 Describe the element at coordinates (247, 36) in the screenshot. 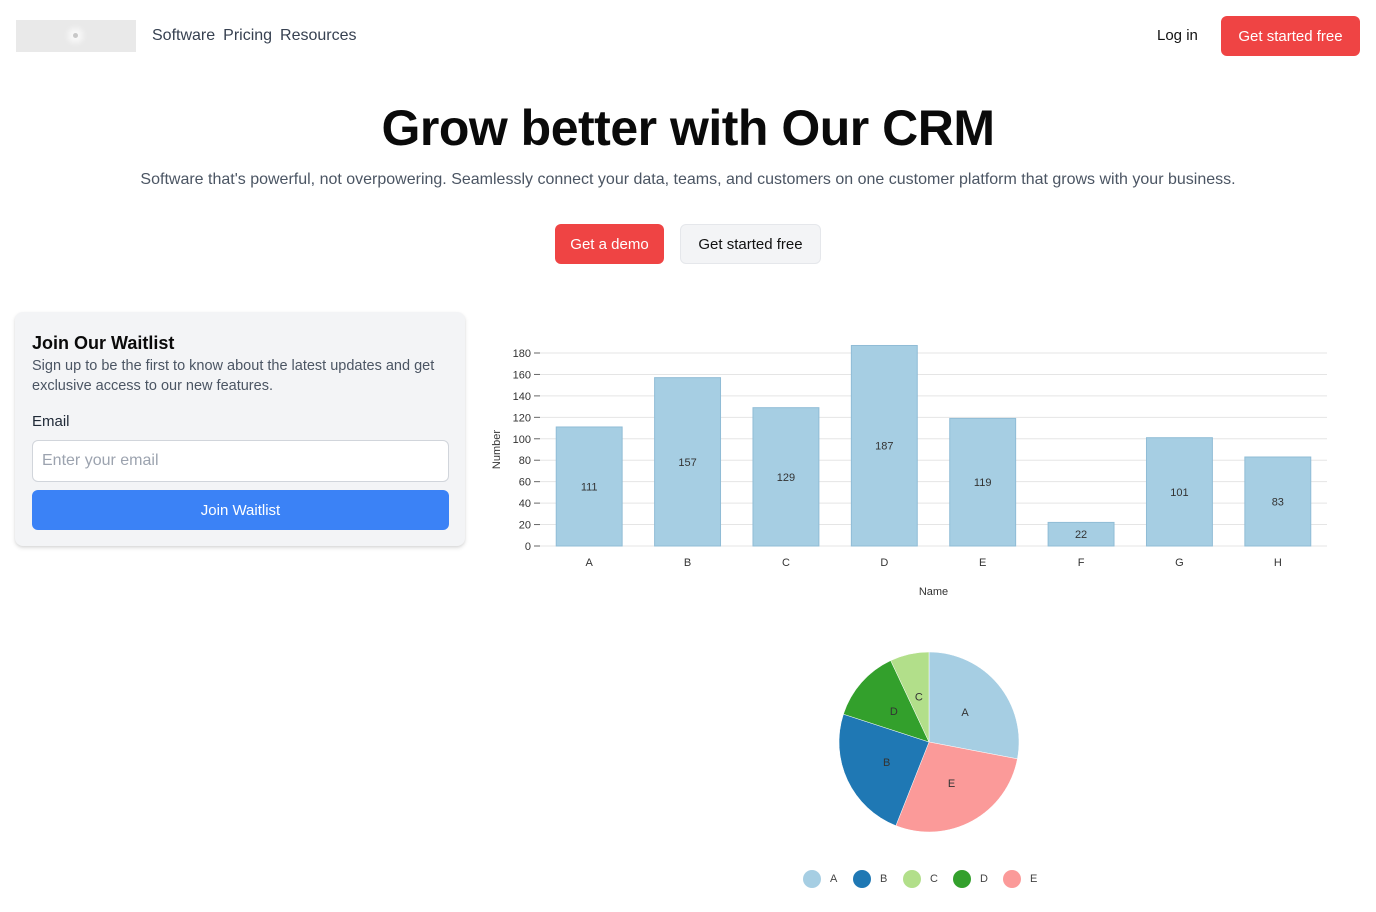

I see `nav-link-pricing: Pricing` at that location.